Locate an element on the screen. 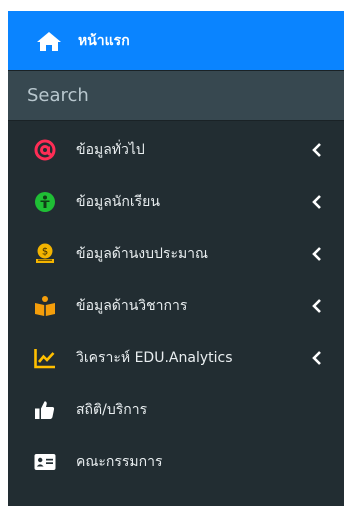  sidebar-item-students: ข้อมูลนักเรียน is located at coordinates (176, 202).